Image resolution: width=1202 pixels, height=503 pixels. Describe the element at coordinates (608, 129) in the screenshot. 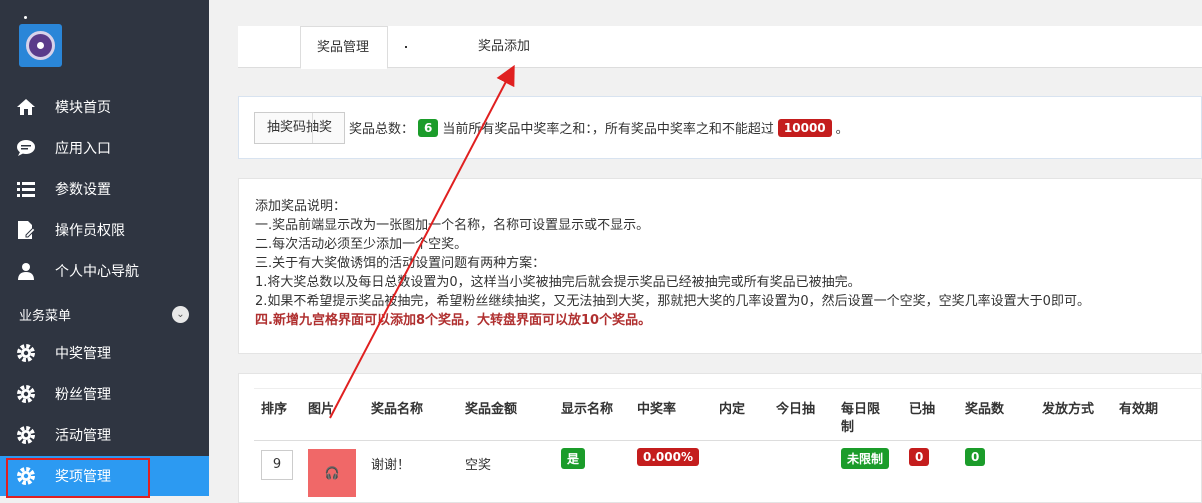

I see `rate-text: 当前所有奖品中奖率之和：，所有奖品中奖率之和不能超过` at that location.